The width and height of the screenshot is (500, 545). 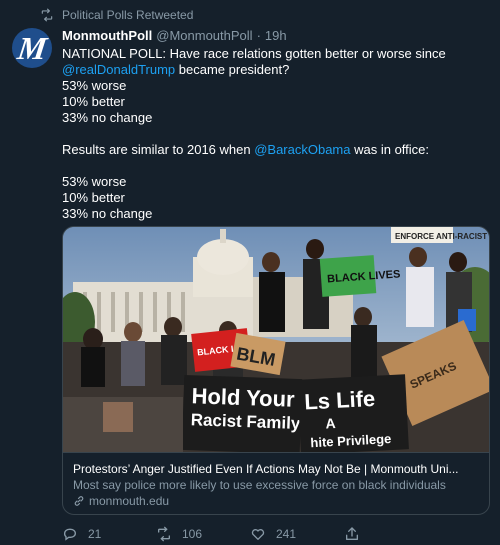 I want to click on link-icon, so click(x=79, y=501).